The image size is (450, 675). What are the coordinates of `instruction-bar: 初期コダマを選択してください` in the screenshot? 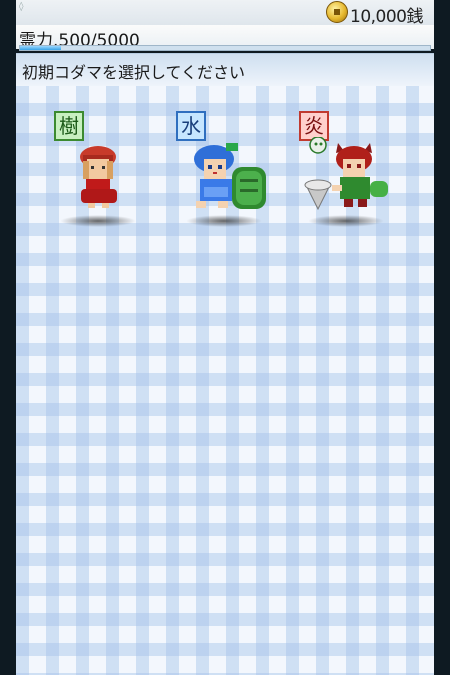 It's located at (225, 70).